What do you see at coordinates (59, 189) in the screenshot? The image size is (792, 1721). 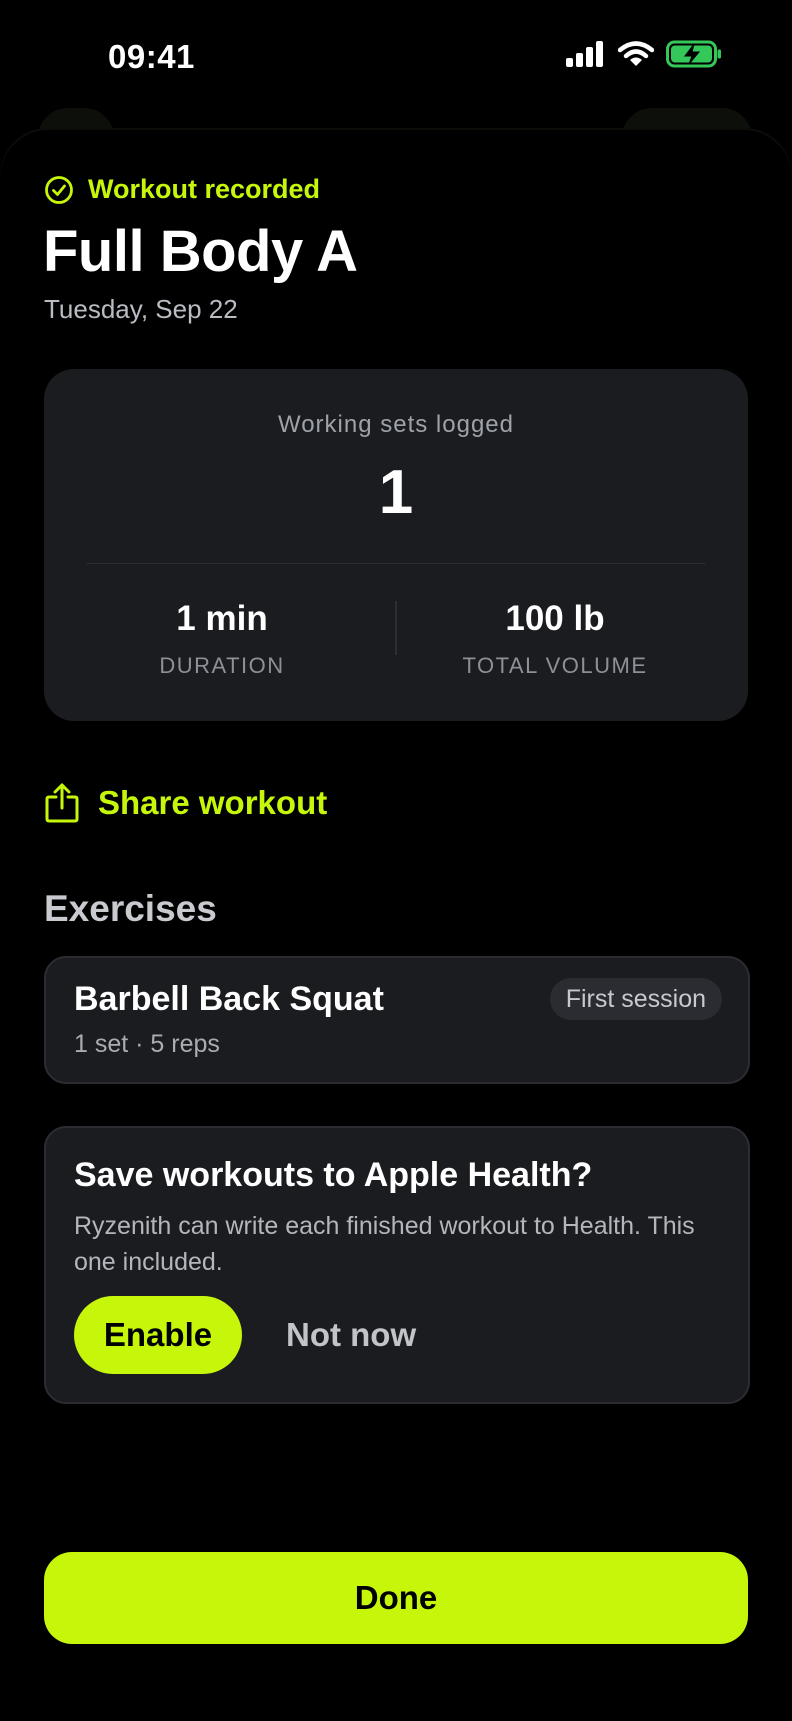 I see `check-circle-icon` at bounding box center [59, 189].